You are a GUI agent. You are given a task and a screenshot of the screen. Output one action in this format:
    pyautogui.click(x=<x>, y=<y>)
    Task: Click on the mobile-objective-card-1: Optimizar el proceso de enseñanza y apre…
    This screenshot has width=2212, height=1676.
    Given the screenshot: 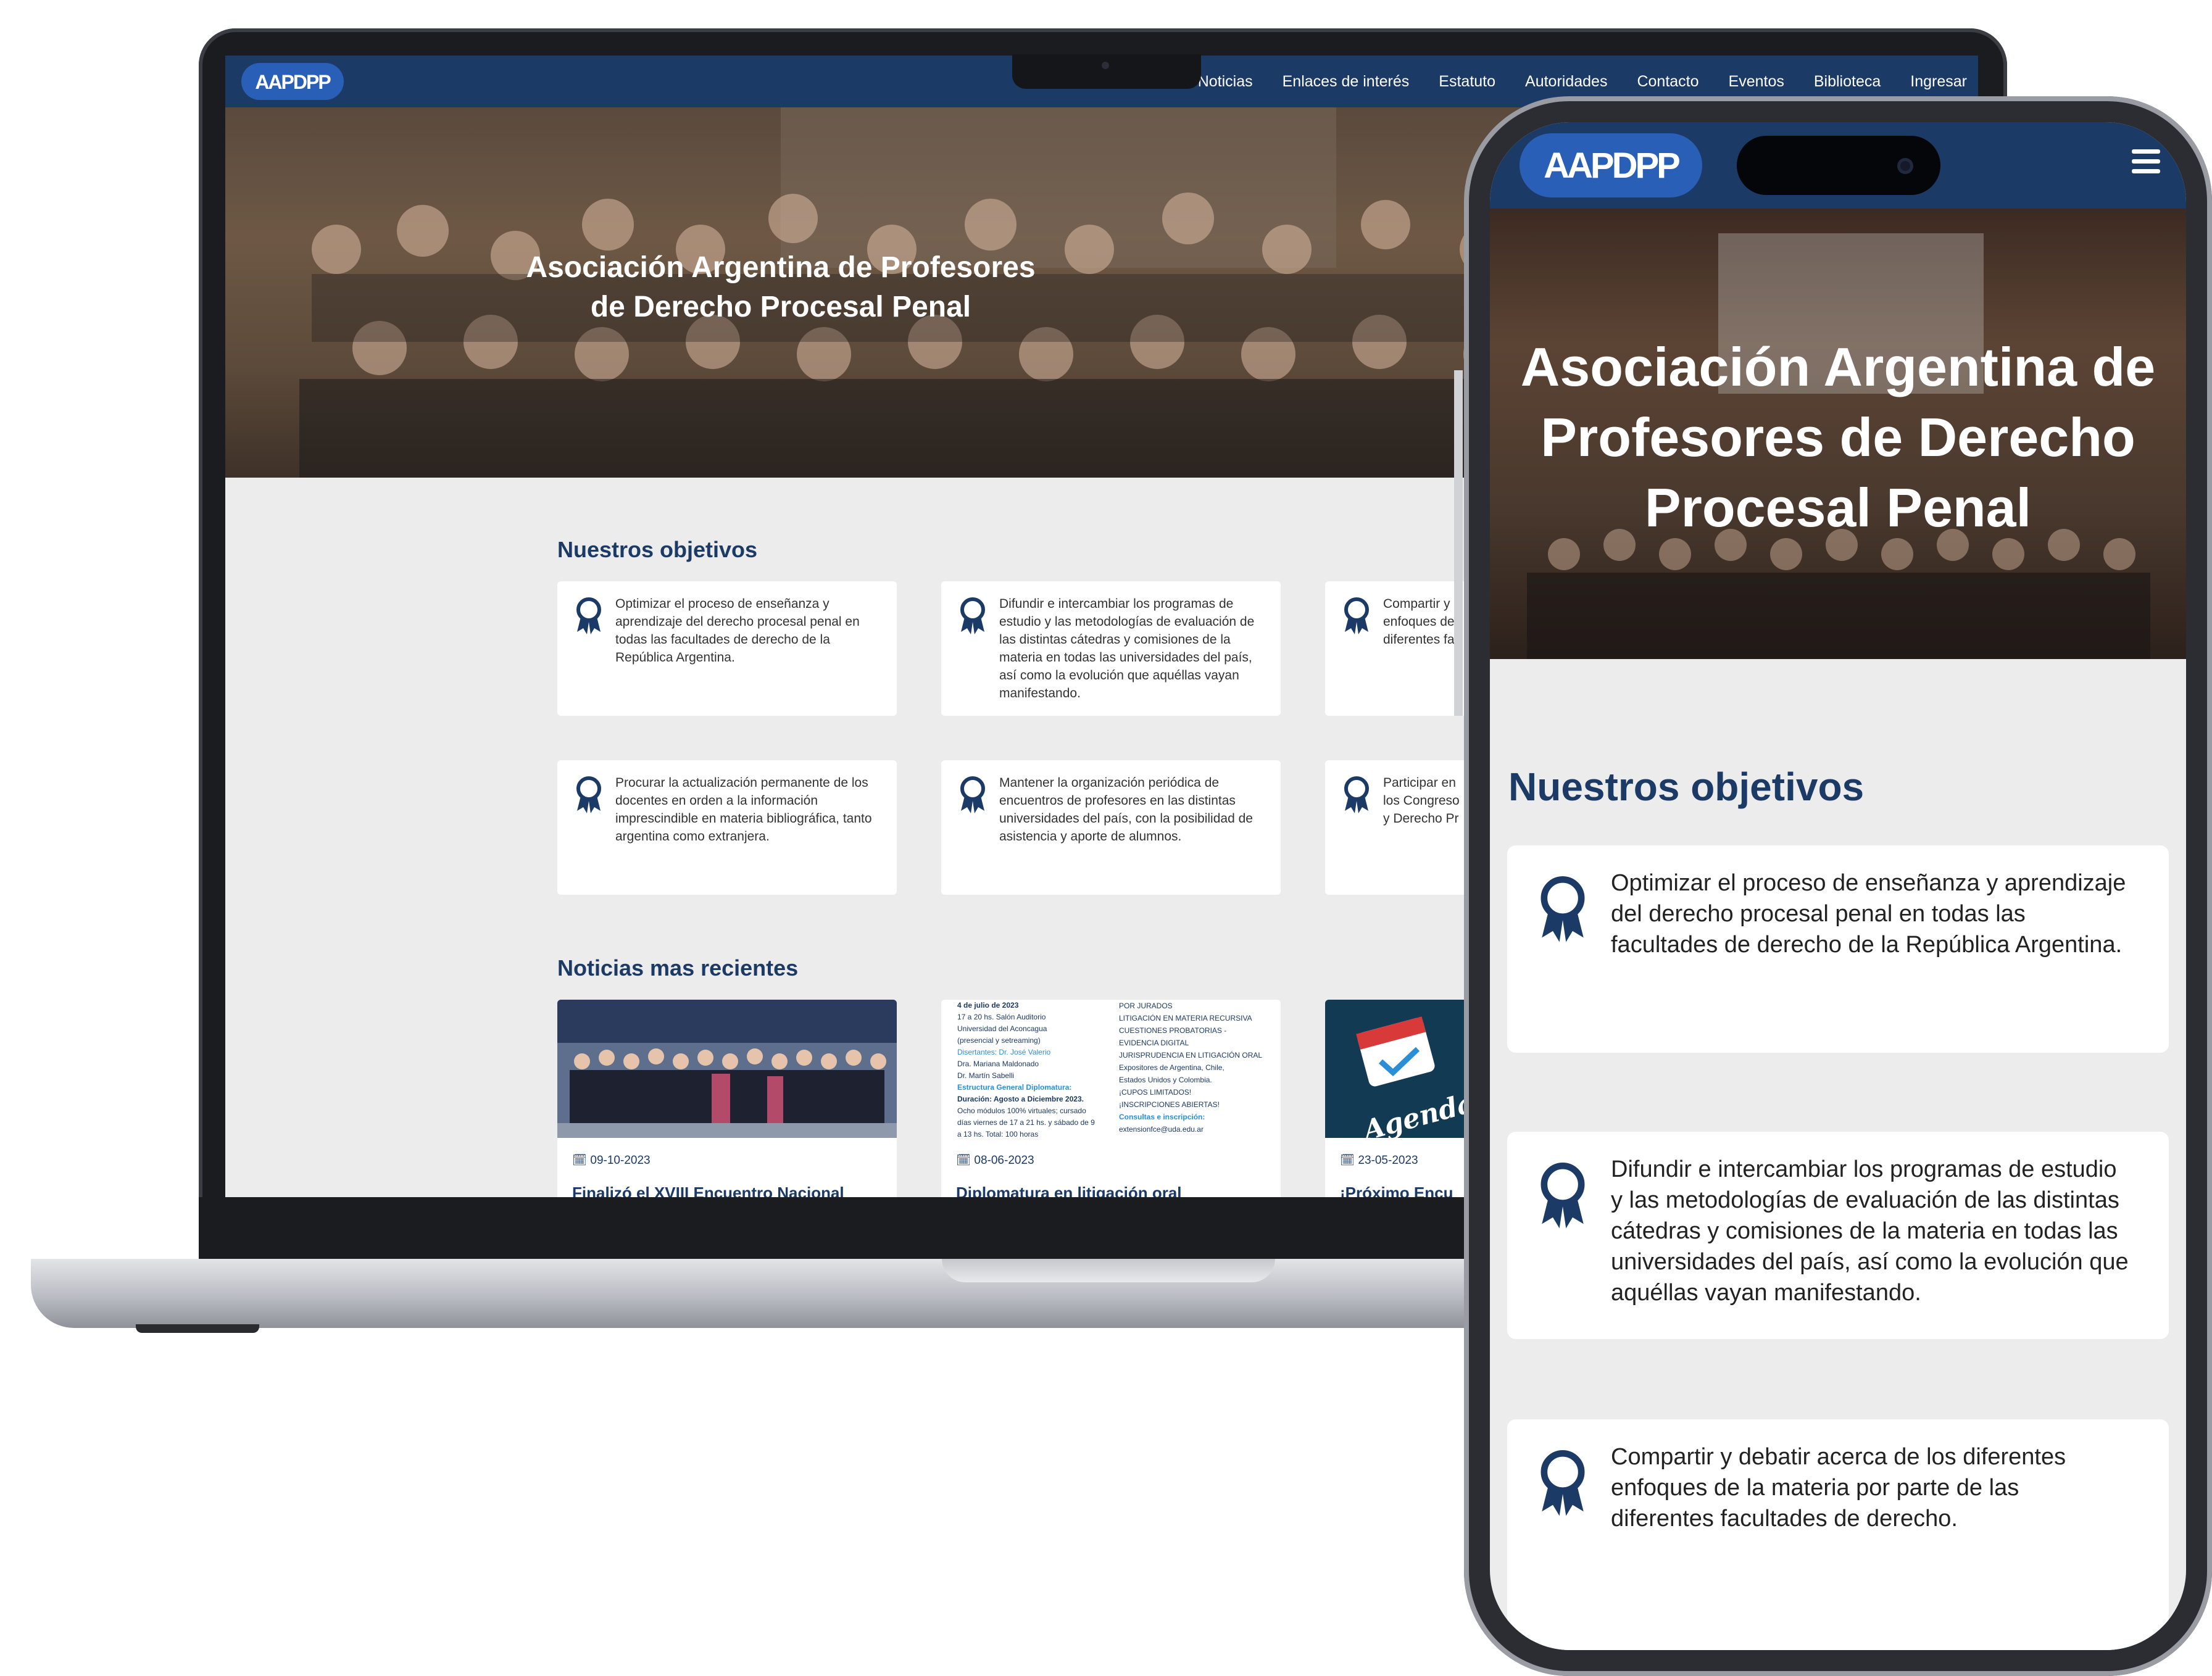 What is the action you would take?
    pyautogui.click(x=1838, y=949)
    